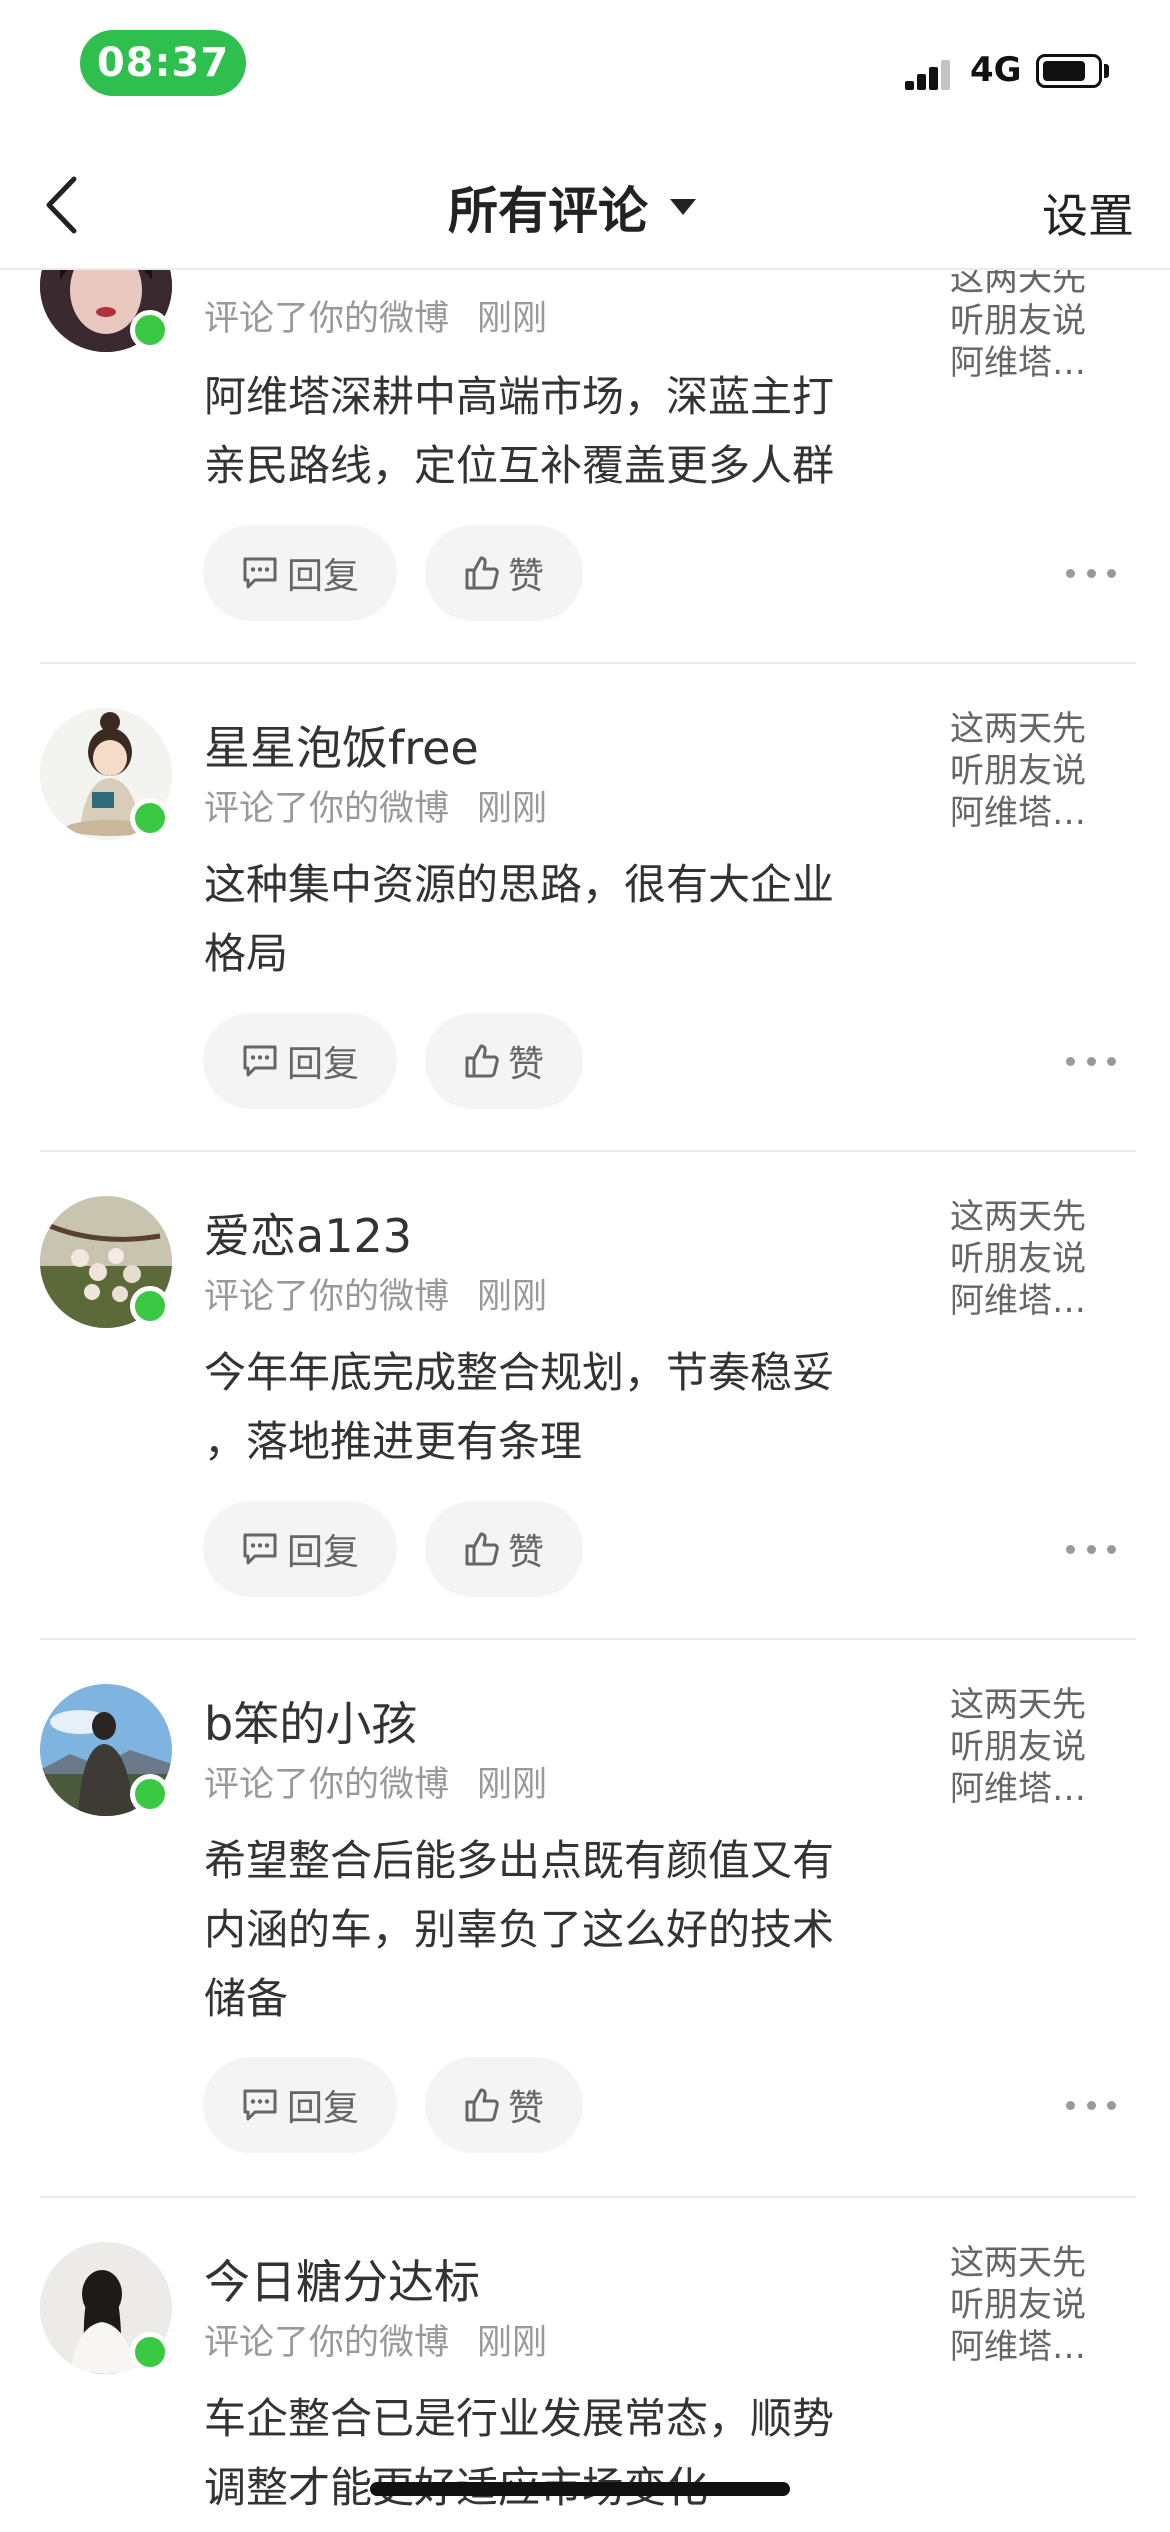  I want to click on comment-line: 这种集中资源的思路，很有大企业, so click(519, 884).